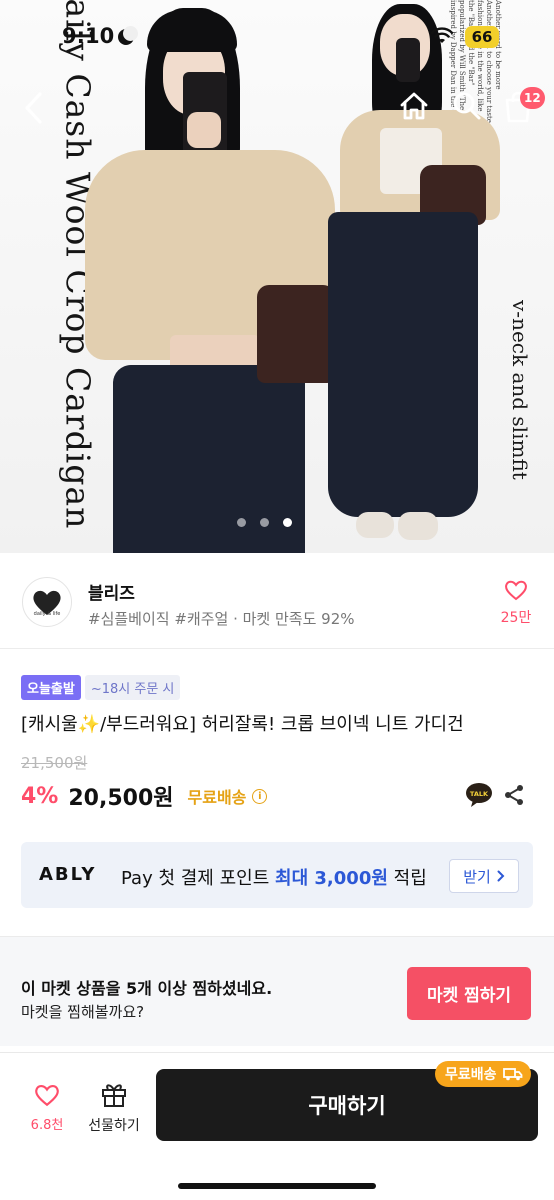 This screenshot has height=1200, width=554. What do you see at coordinates (277, 1126) in the screenshot?
I see `bottom-action-bar: 6.8천 선물하기 구매하기 무료배송` at bounding box center [277, 1126].